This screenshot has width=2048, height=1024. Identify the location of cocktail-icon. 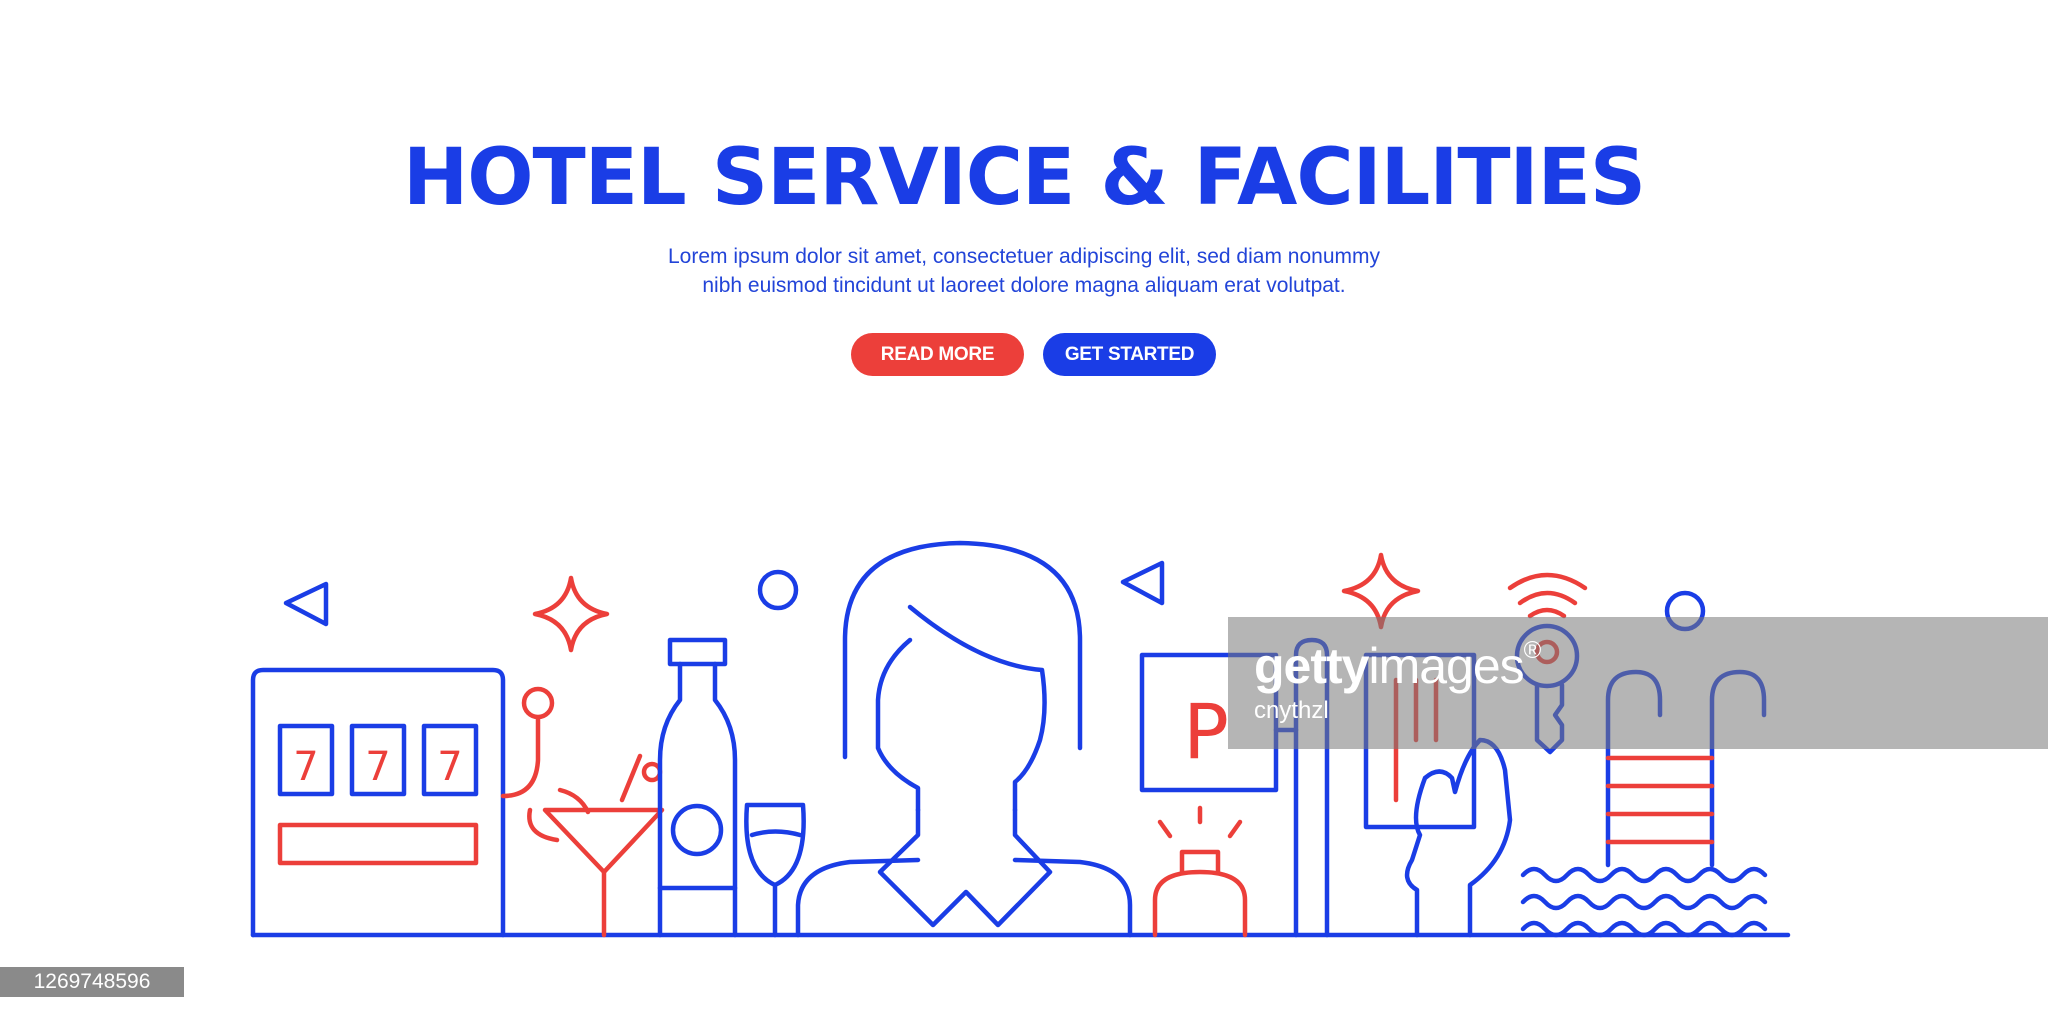
(596, 845).